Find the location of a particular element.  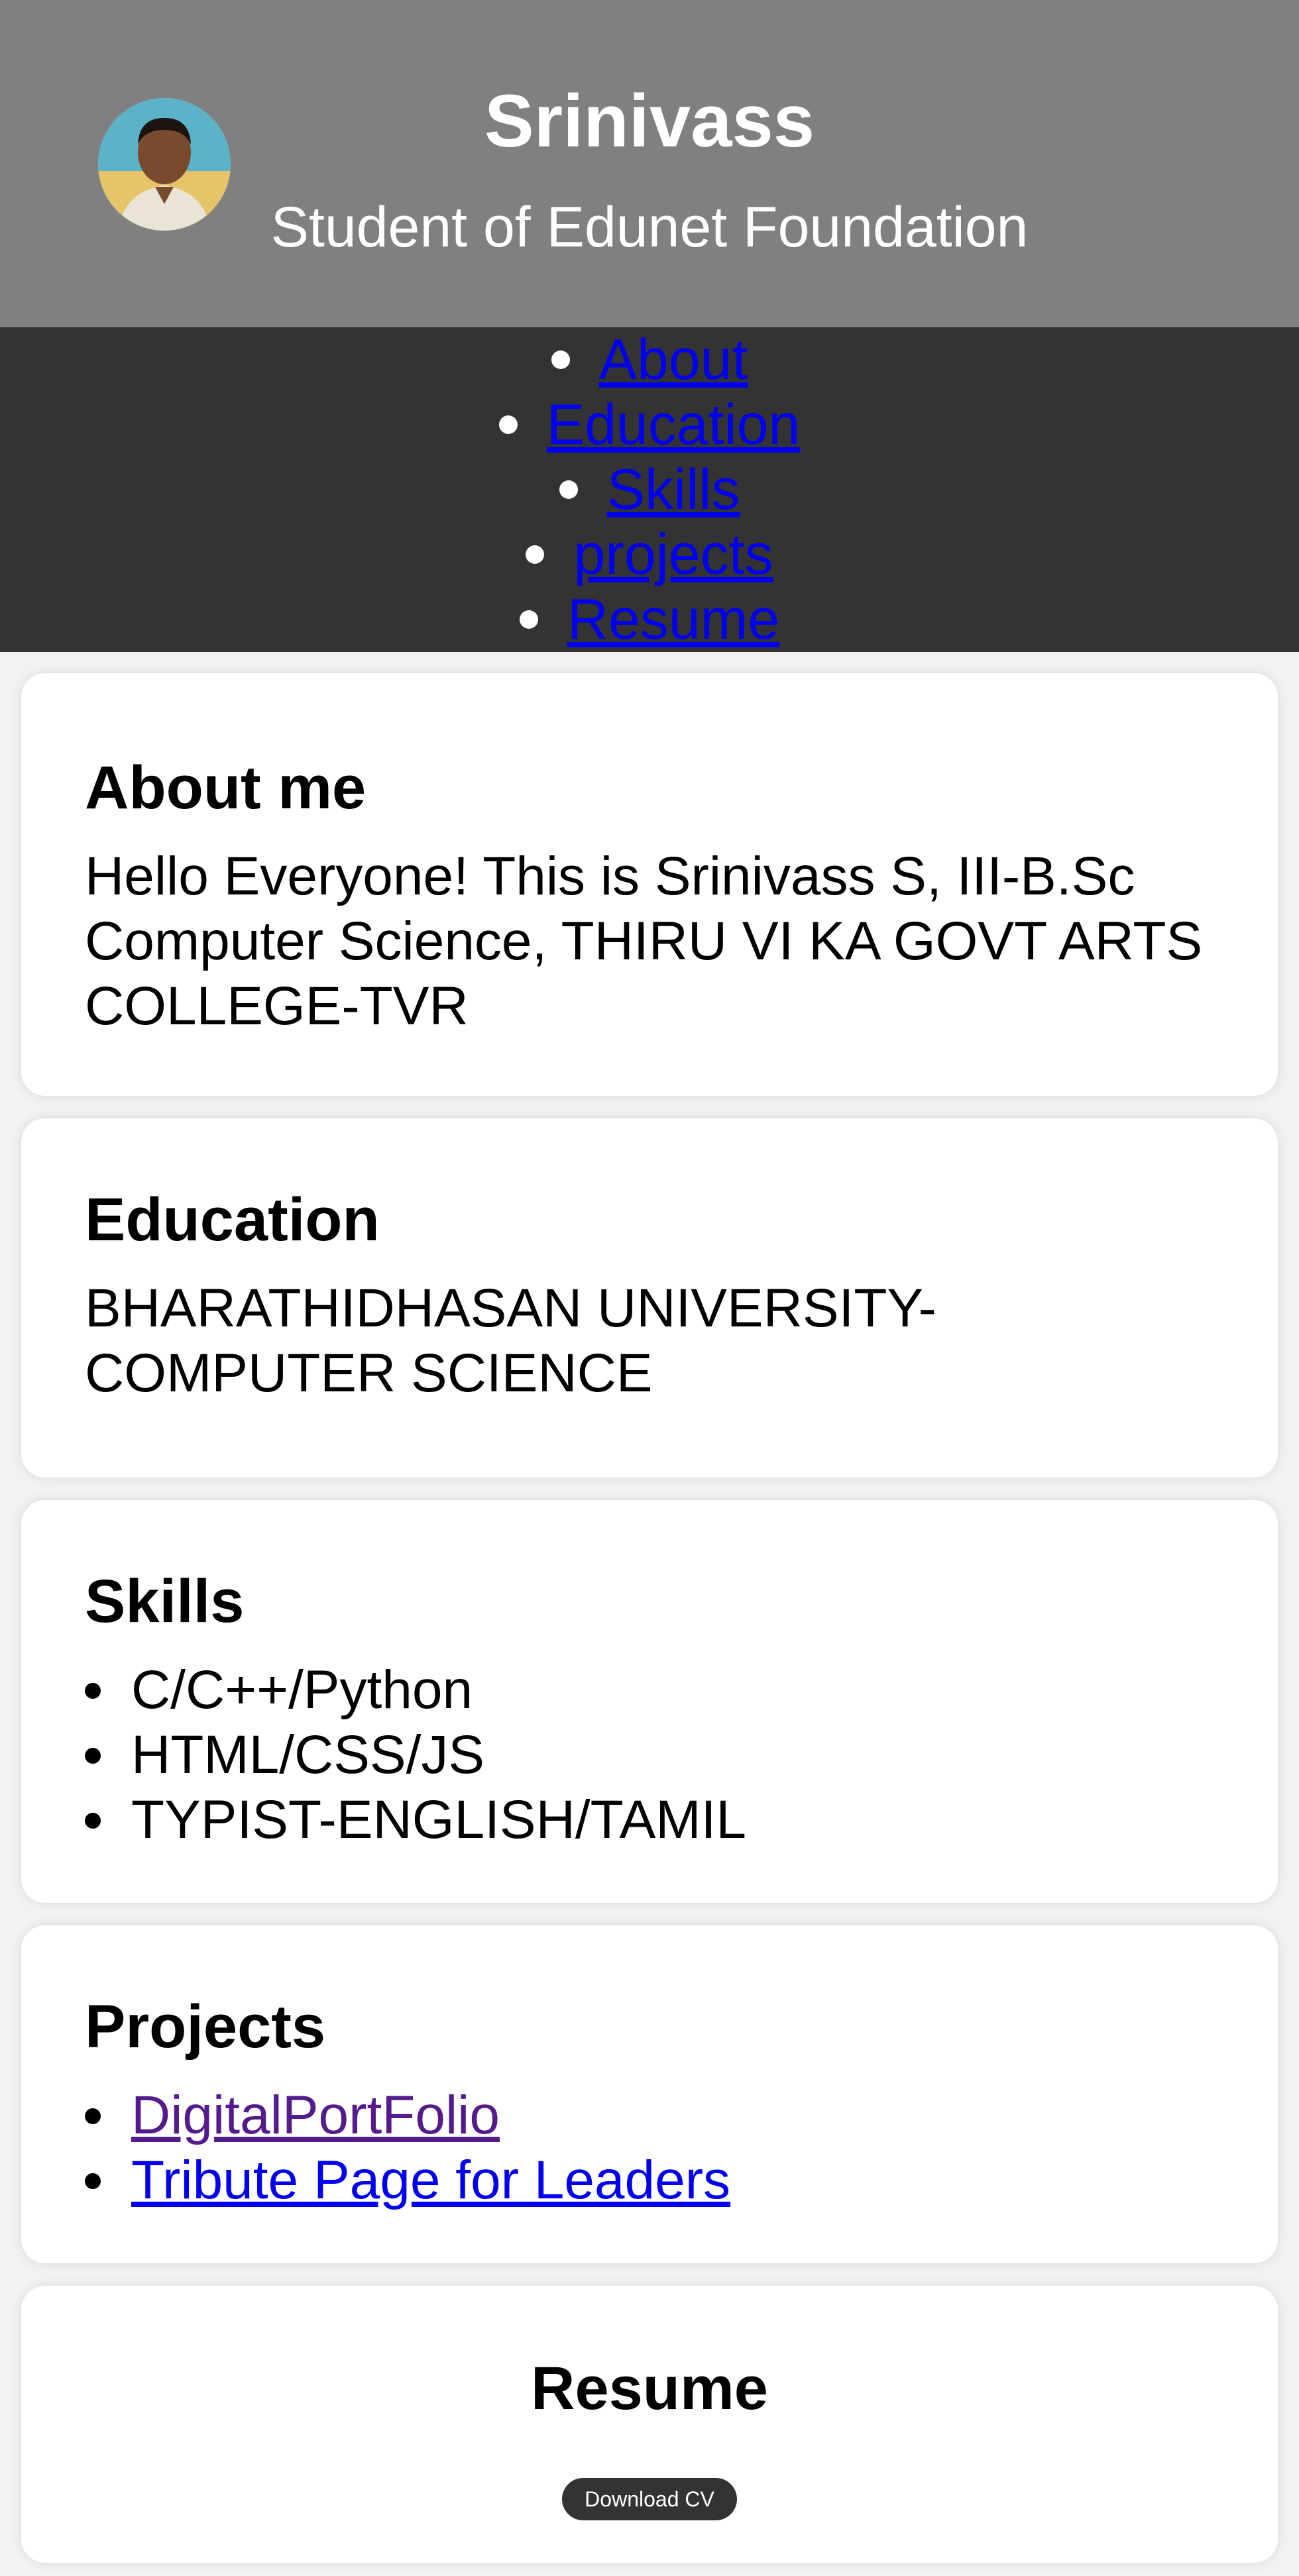

skills-heading: Skills is located at coordinates (165, 1601).